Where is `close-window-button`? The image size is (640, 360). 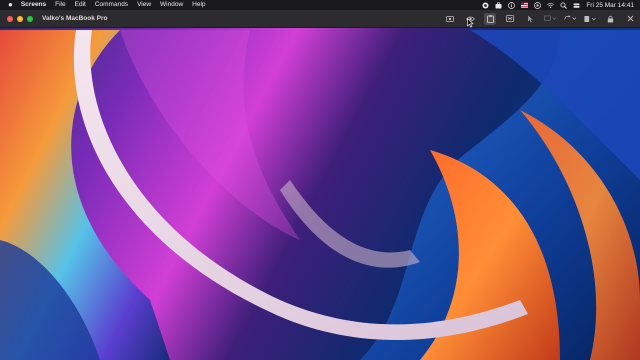 close-window-button is located at coordinates (10, 18).